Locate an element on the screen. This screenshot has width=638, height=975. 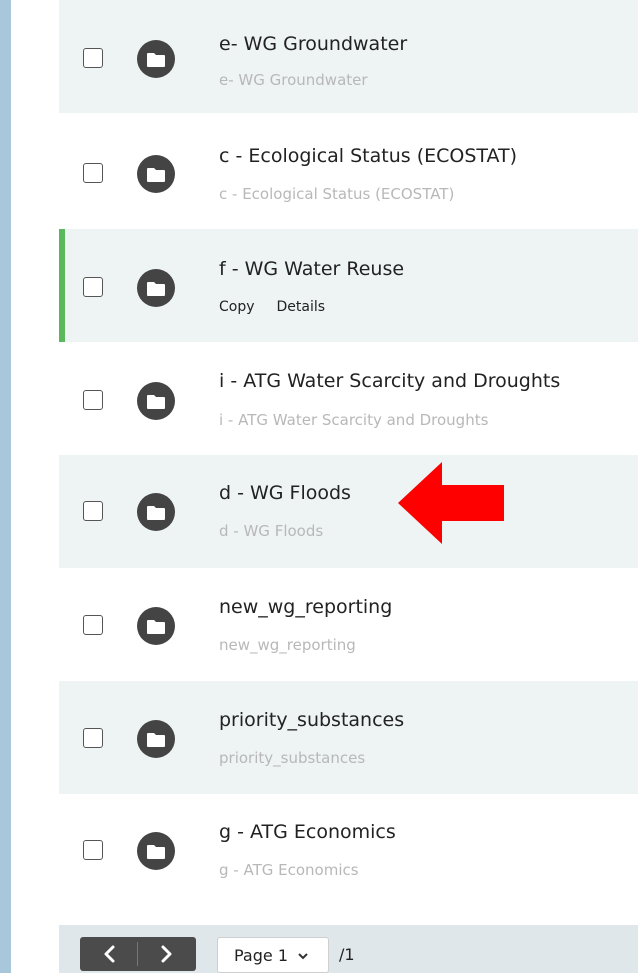
row-title: d - WG Floods is located at coordinates (285, 493).